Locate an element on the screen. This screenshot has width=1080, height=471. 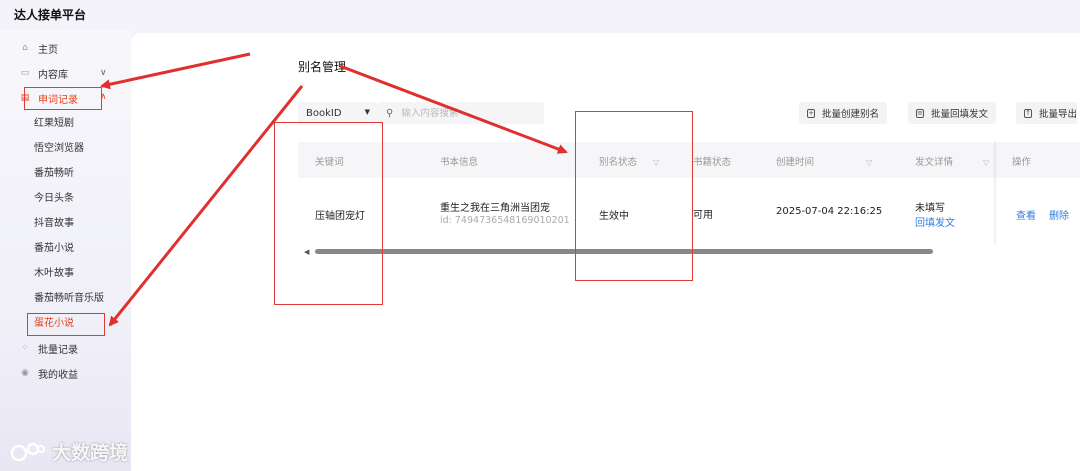
top-bar: 达人接单平台 is located at coordinates (540, 15).